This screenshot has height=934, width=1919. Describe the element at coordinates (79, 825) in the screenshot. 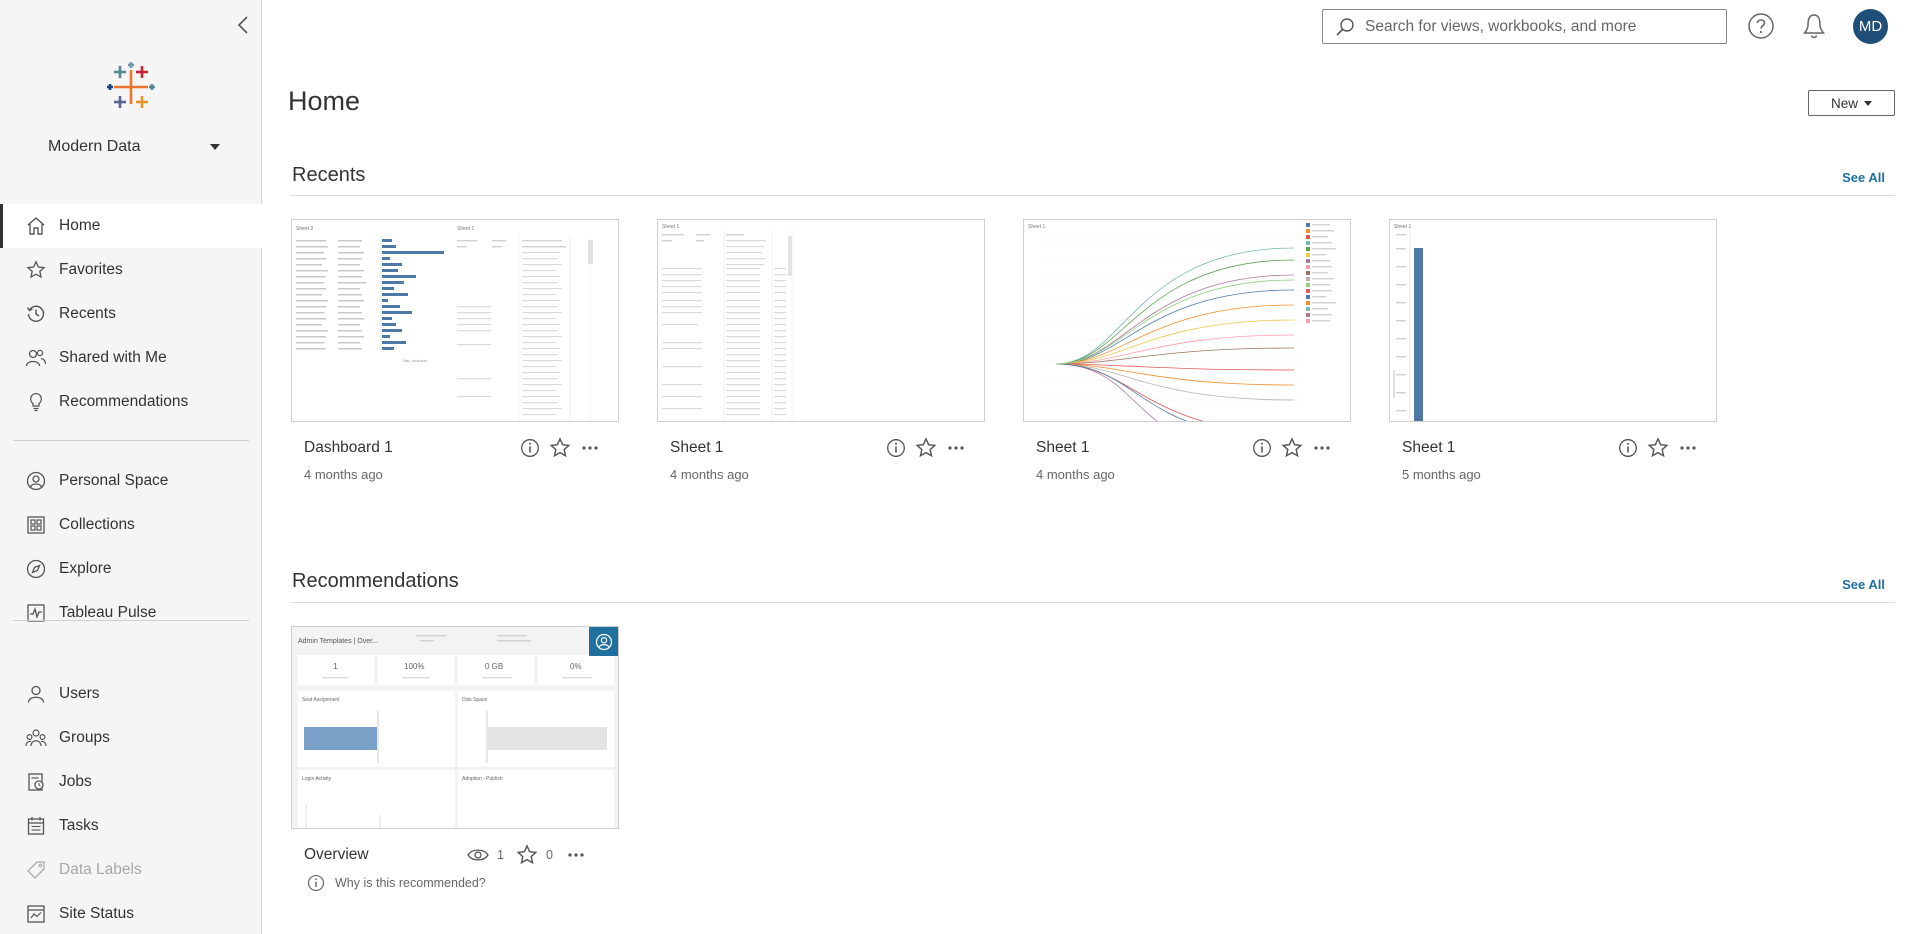

I see `sidebar-item-label: Tasks` at that location.